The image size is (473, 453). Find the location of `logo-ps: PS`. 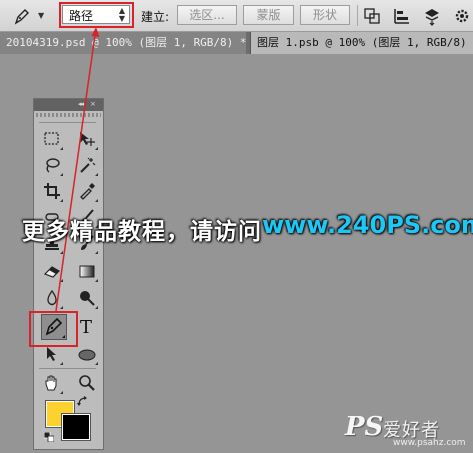

logo-ps: PS is located at coordinates (364, 427).